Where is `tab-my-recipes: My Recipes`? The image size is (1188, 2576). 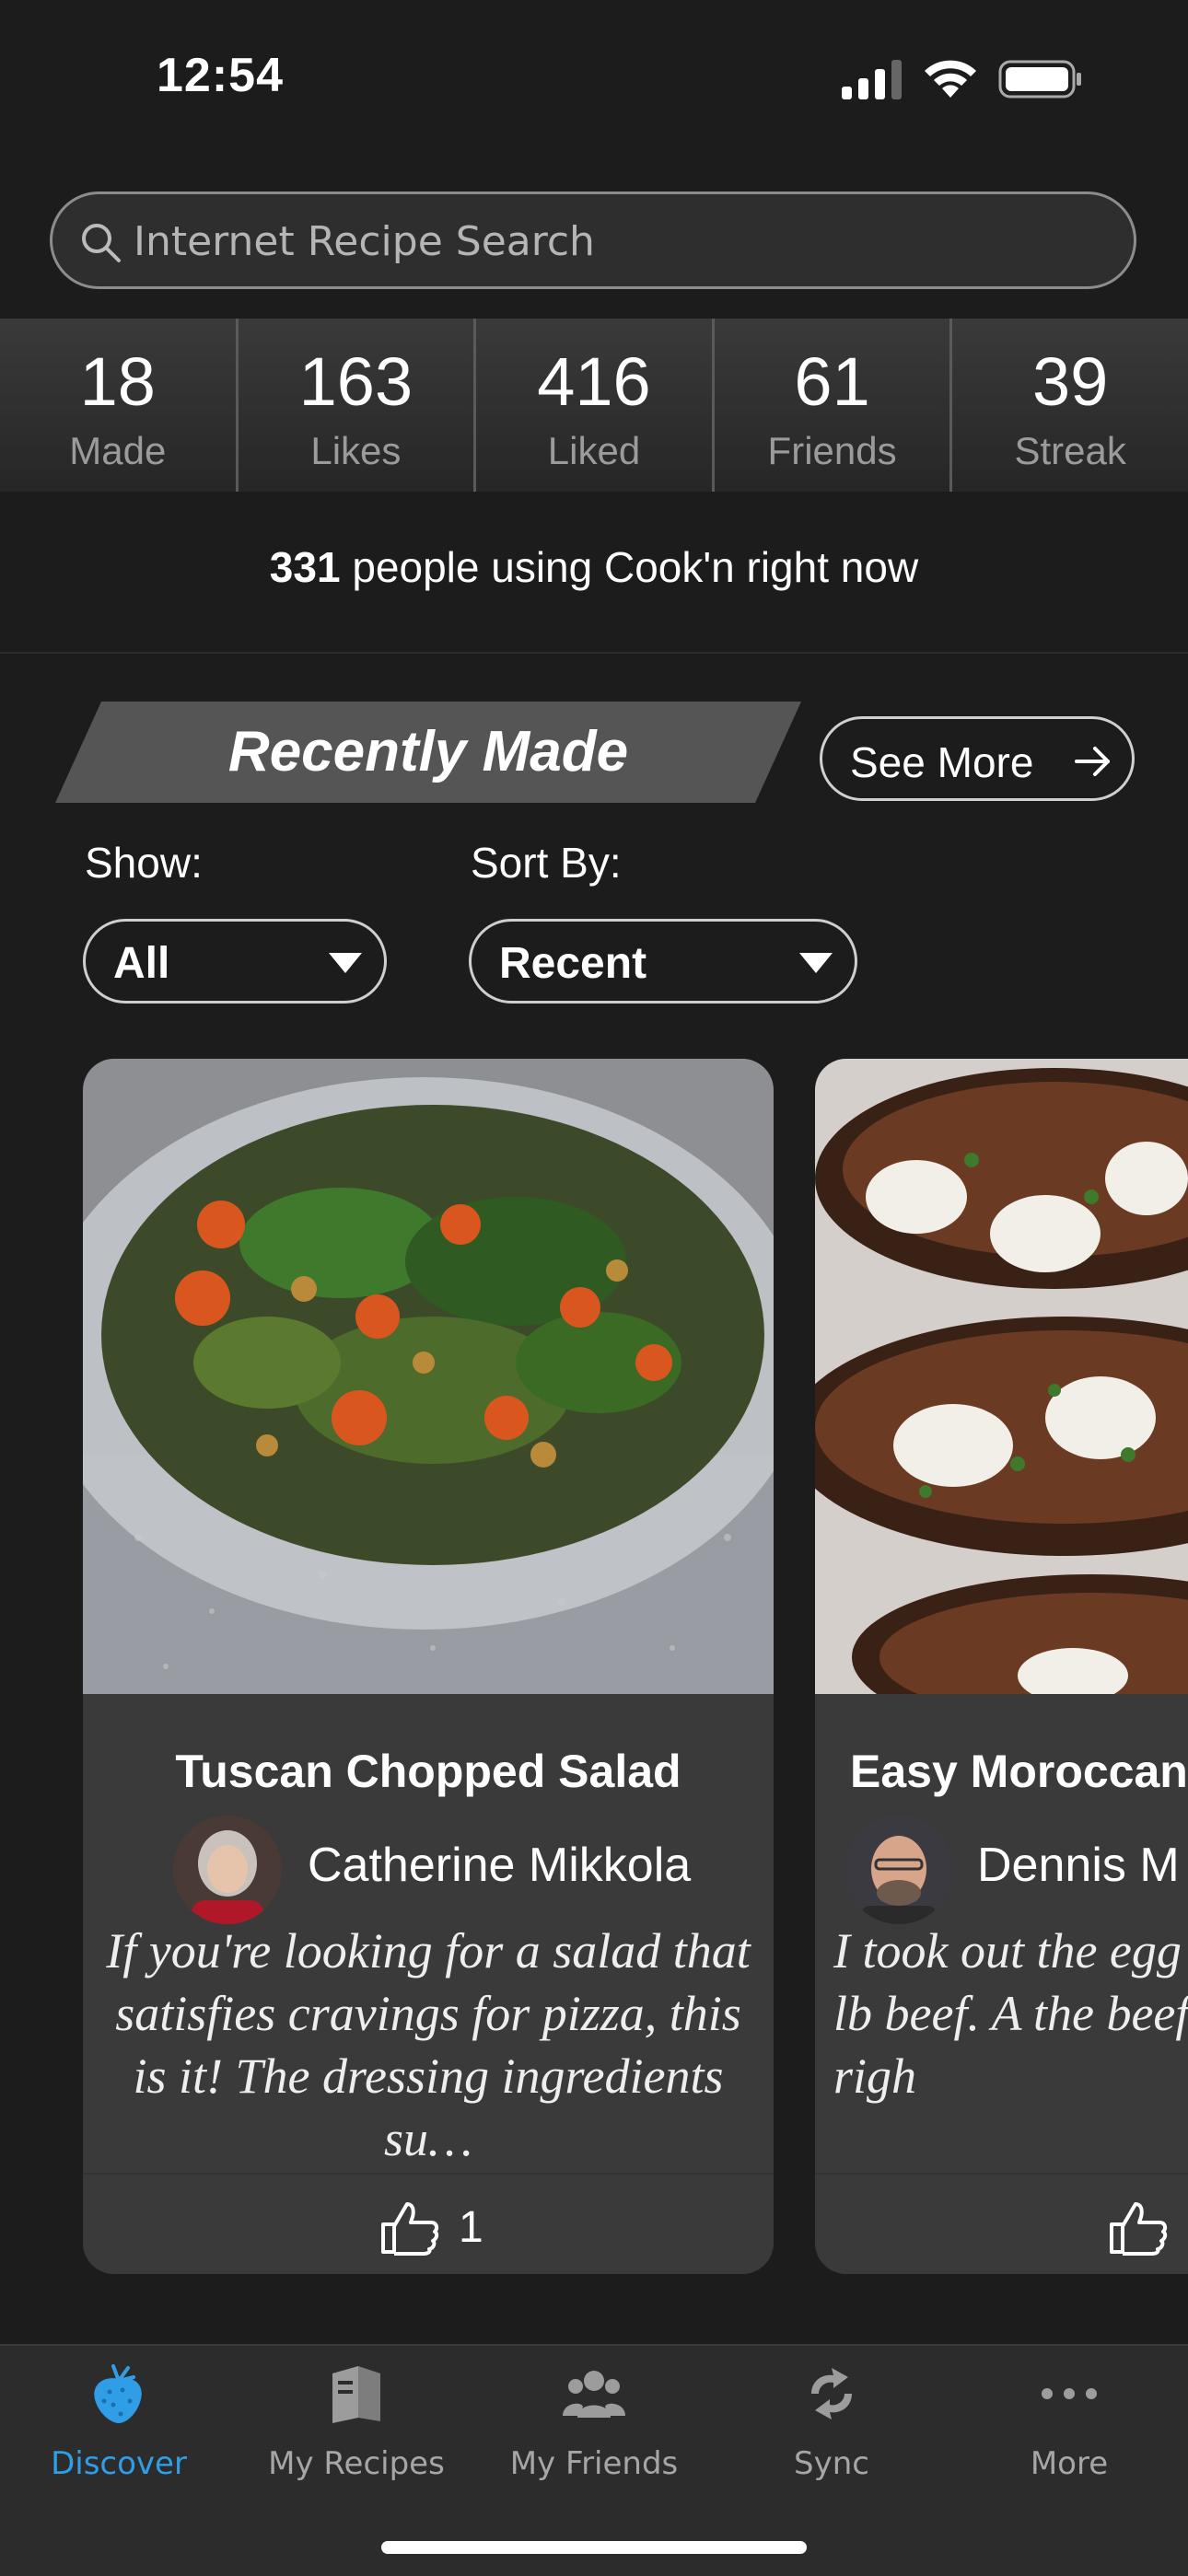 tab-my-recipes: My Recipes is located at coordinates (356, 2421).